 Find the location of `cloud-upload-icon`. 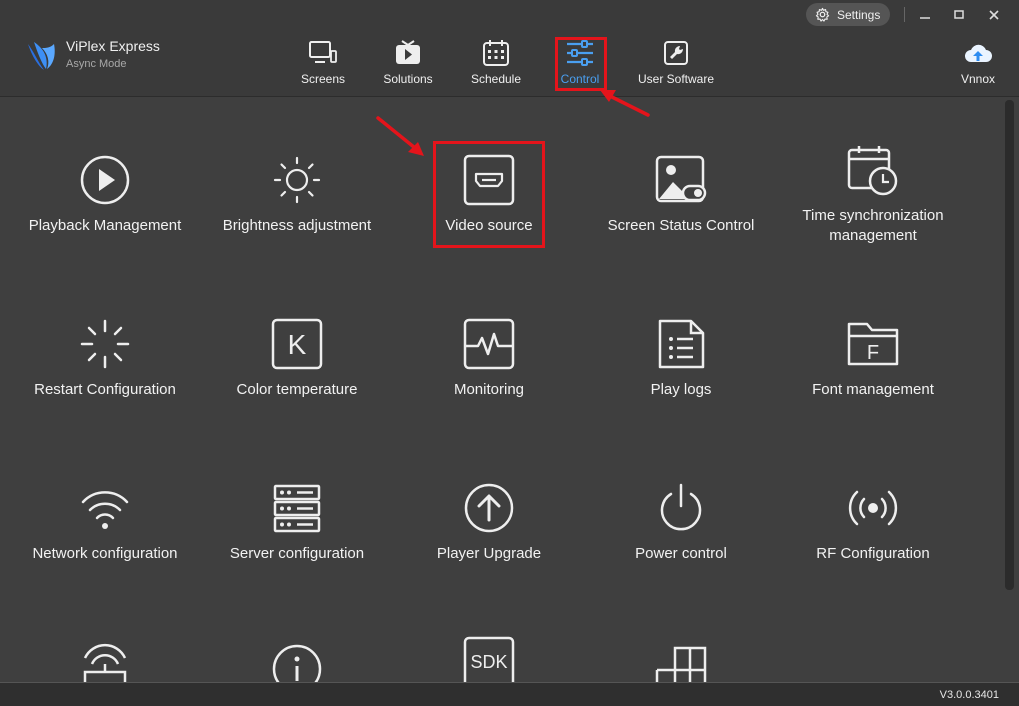

cloud-upload-icon is located at coordinates (978, 53).